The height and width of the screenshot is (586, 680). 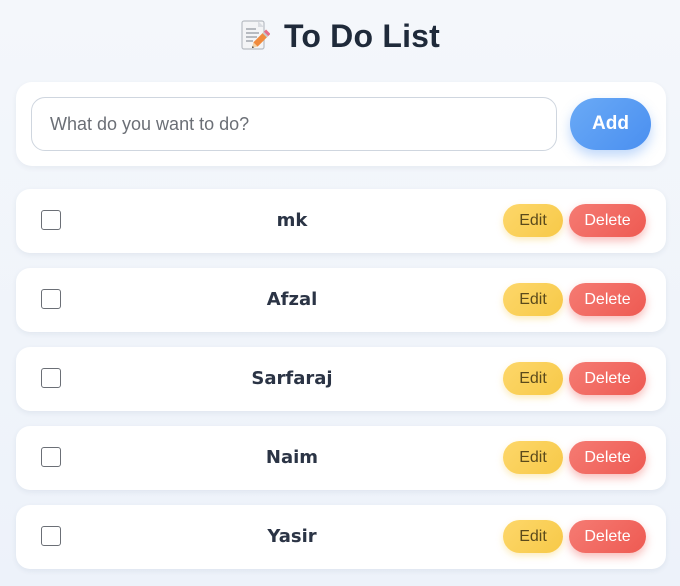 I want to click on page-title: To Do List, so click(x=362, y=35).